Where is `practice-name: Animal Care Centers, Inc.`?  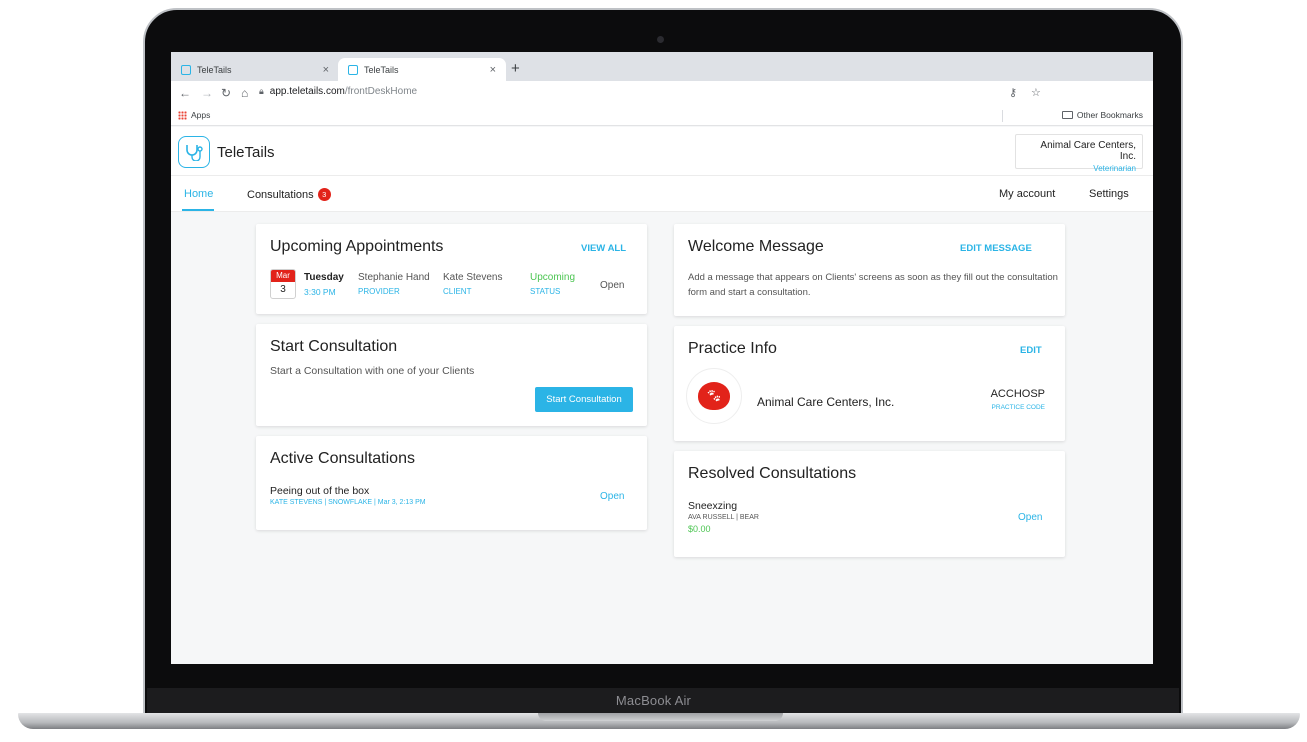 practice-name: Animal Care Centers, Inc. is located at coordinates (826, 402).